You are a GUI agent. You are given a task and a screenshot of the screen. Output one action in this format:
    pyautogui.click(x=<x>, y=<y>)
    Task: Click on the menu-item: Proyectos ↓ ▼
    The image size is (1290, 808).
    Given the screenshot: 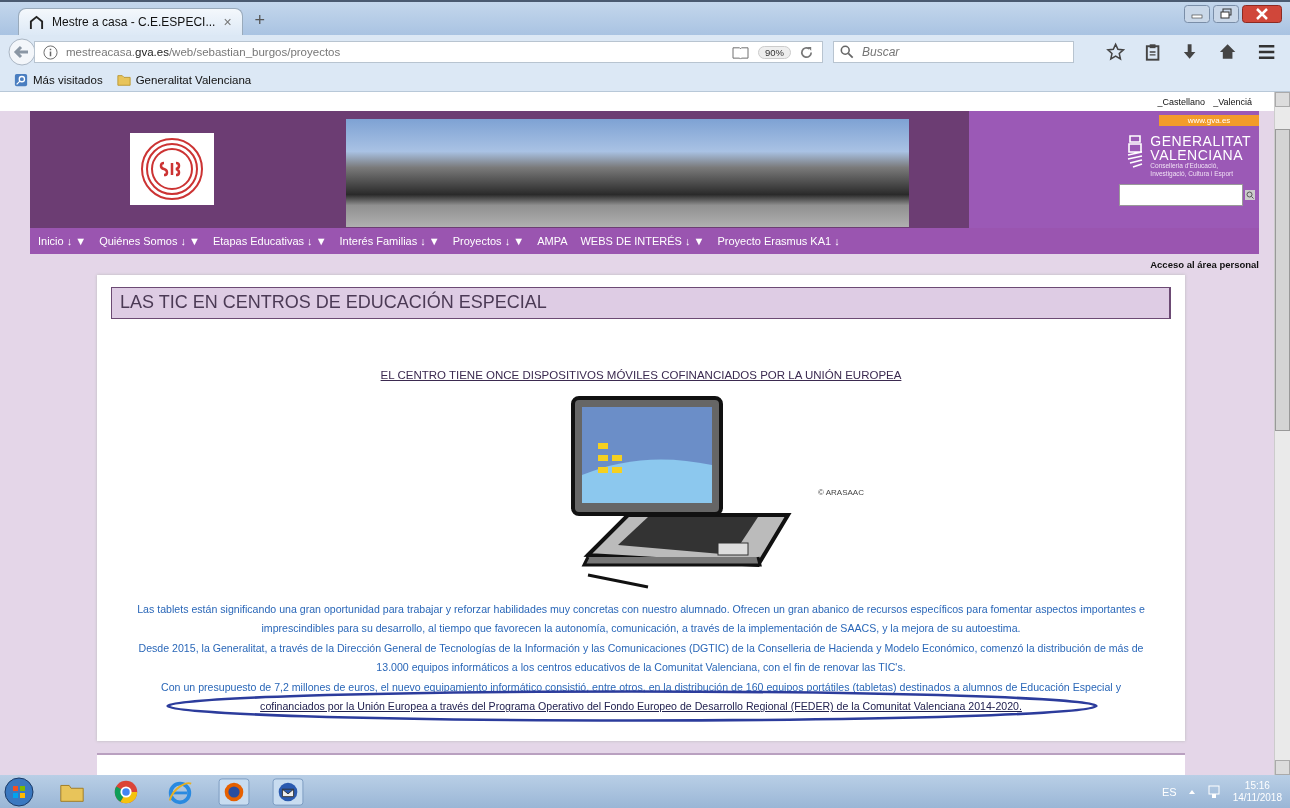 What is the action you would take?
    pyautogui.click(x=488, y=240)
    